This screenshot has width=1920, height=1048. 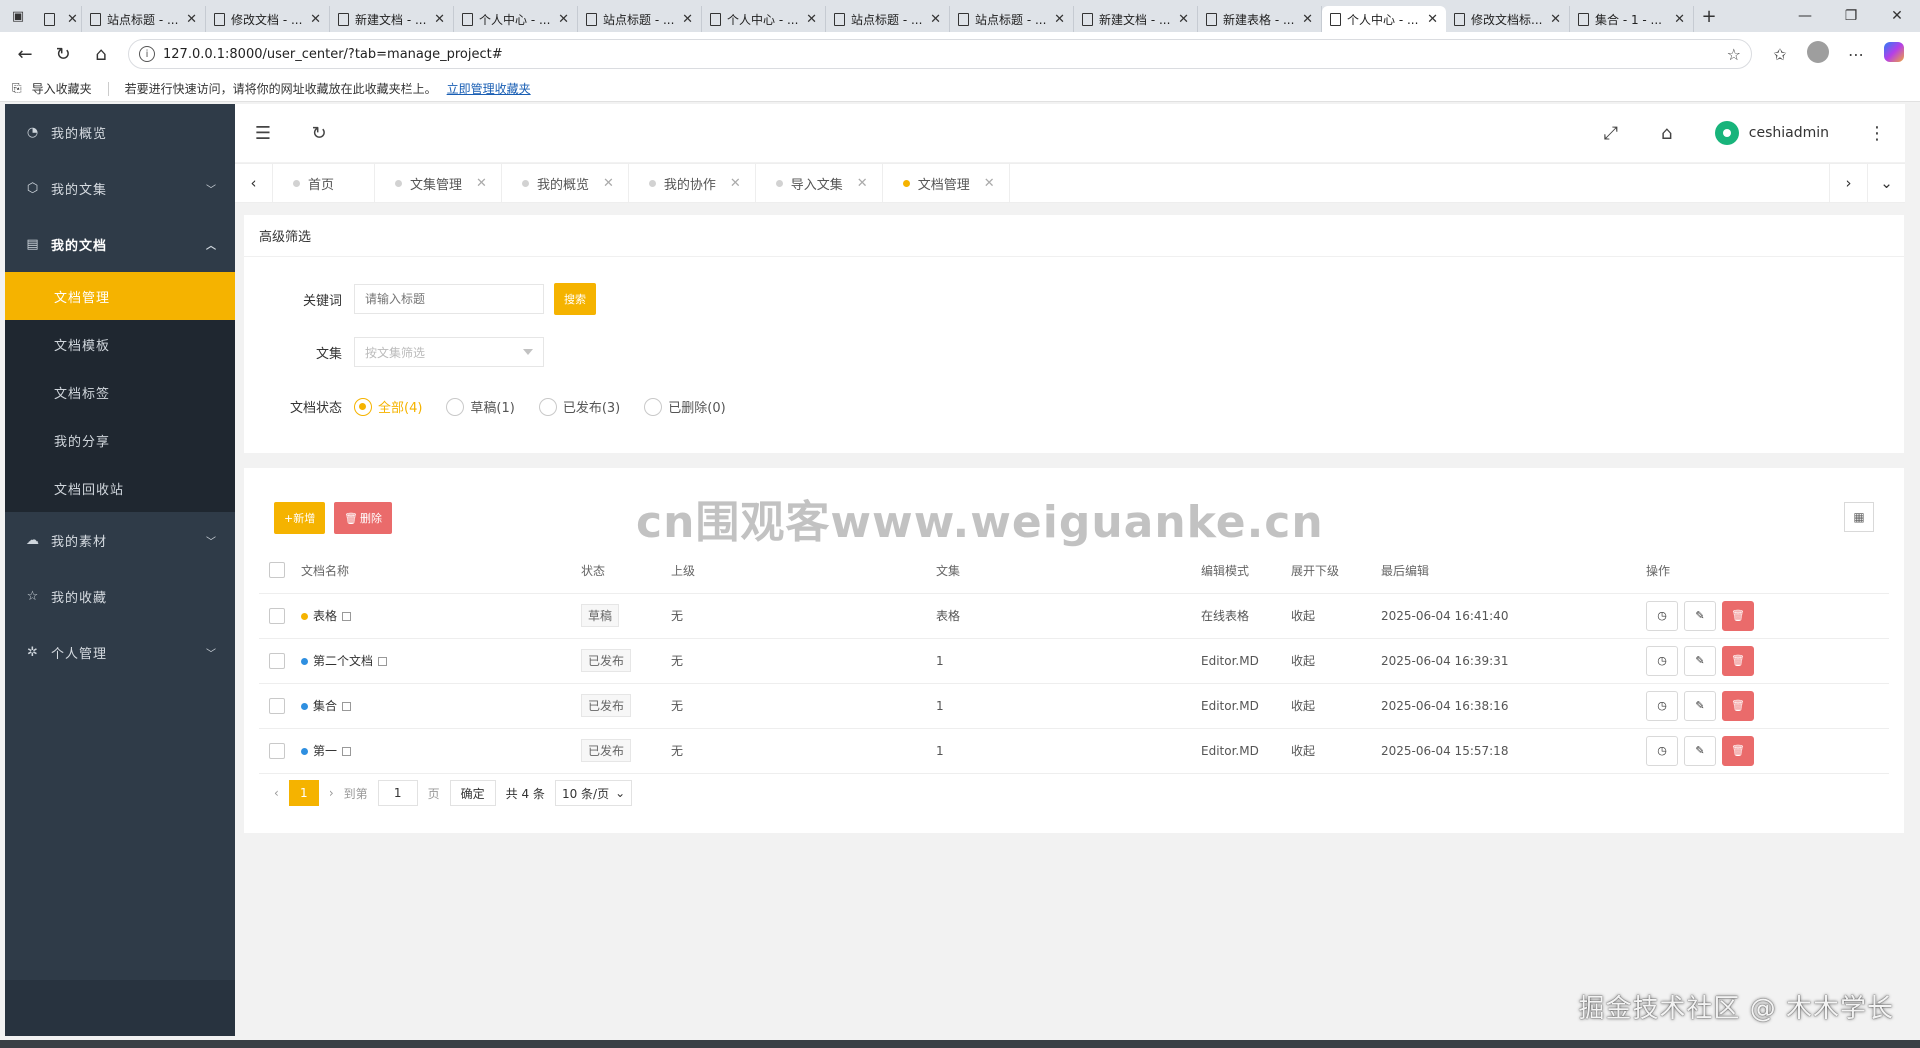 What do you see at coordinates (303, 793) in the screenshot?
I see `page-number: 1` at bounding box center [303, 793].